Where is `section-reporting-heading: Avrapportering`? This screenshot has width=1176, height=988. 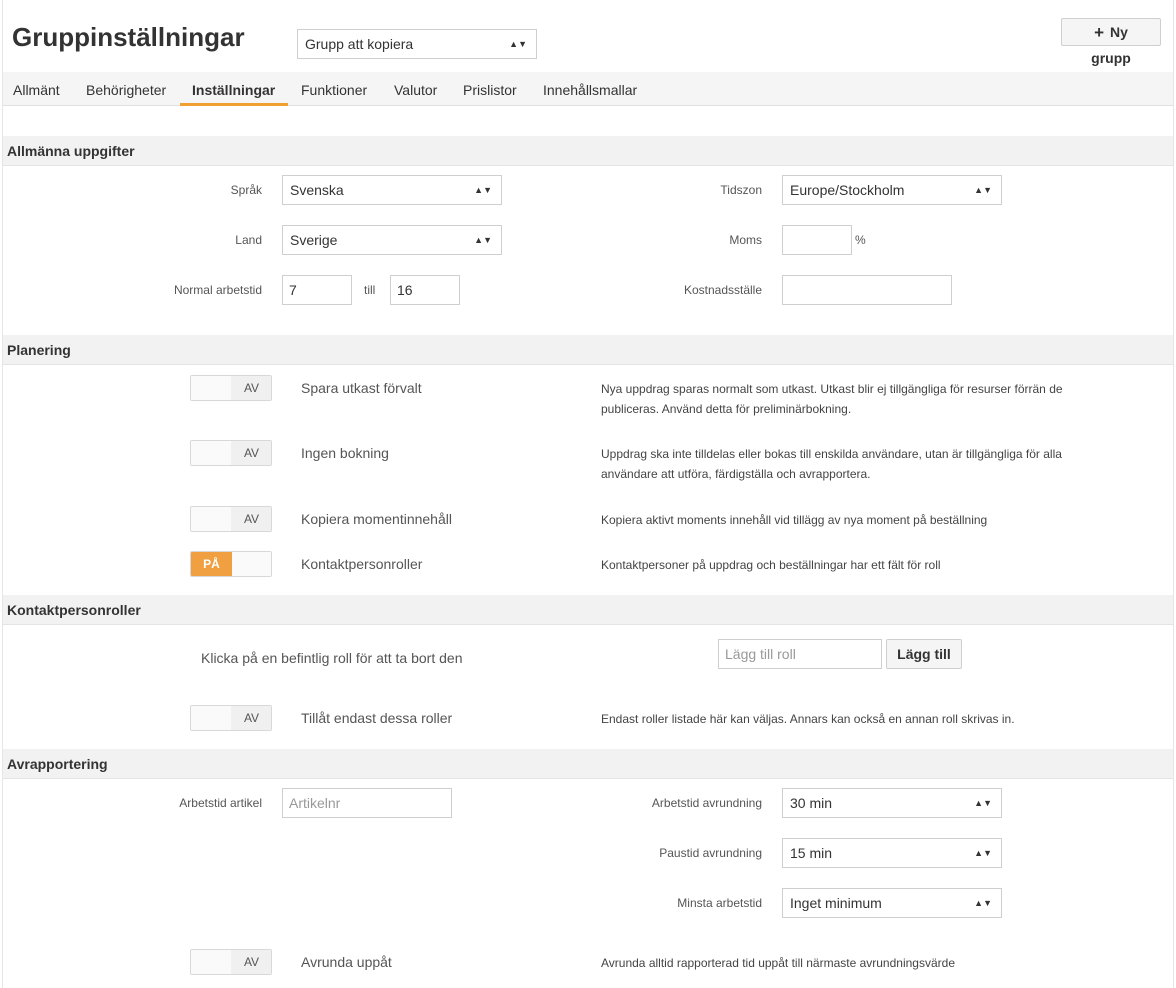
section-reporting-heading: Avrapportering is located at coordinates (588, 764).